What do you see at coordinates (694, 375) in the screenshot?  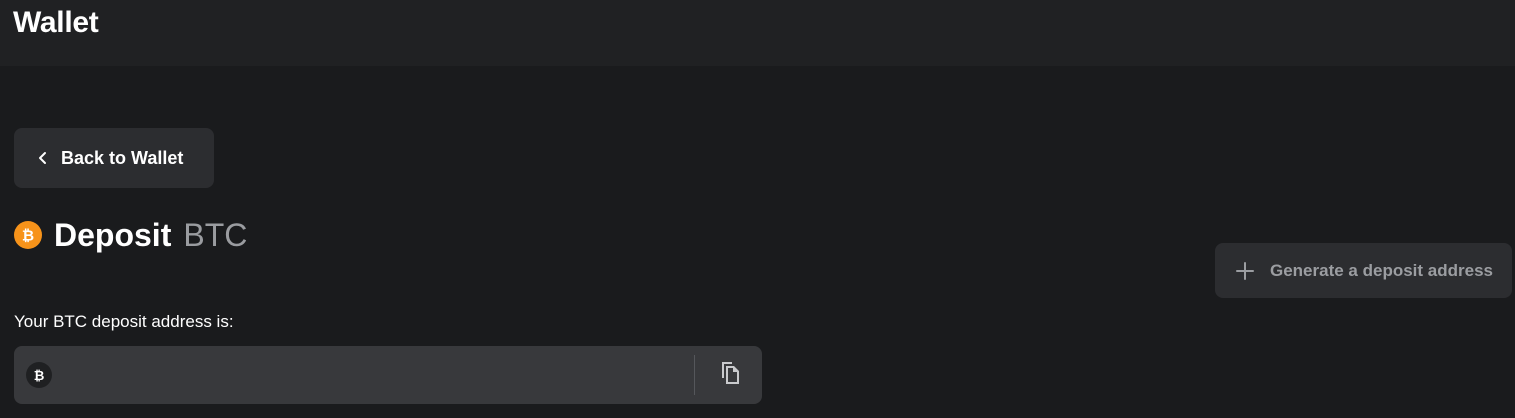 I see `field-divider` at bounding box center [694, 375].